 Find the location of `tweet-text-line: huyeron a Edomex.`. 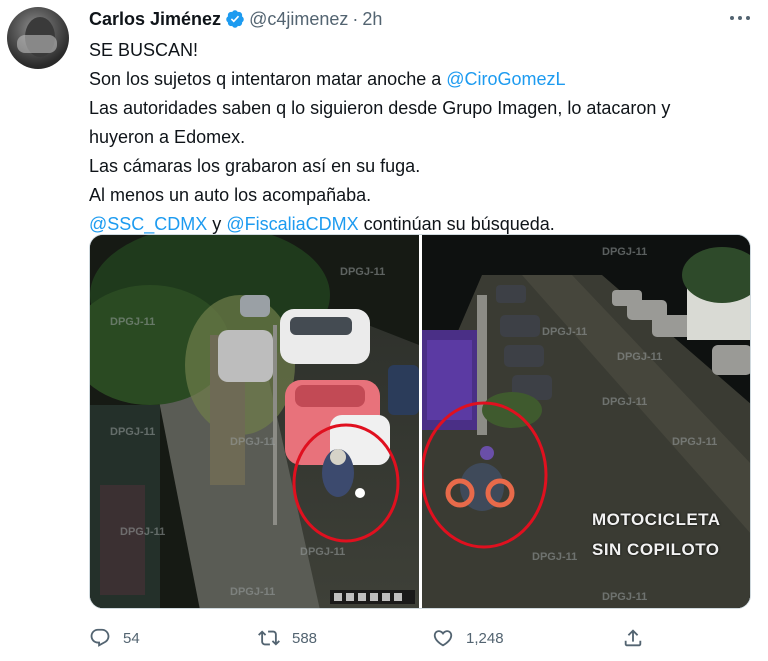

tweet-text-line: huyeron a Edomex. is located at coordinates (419, 137).